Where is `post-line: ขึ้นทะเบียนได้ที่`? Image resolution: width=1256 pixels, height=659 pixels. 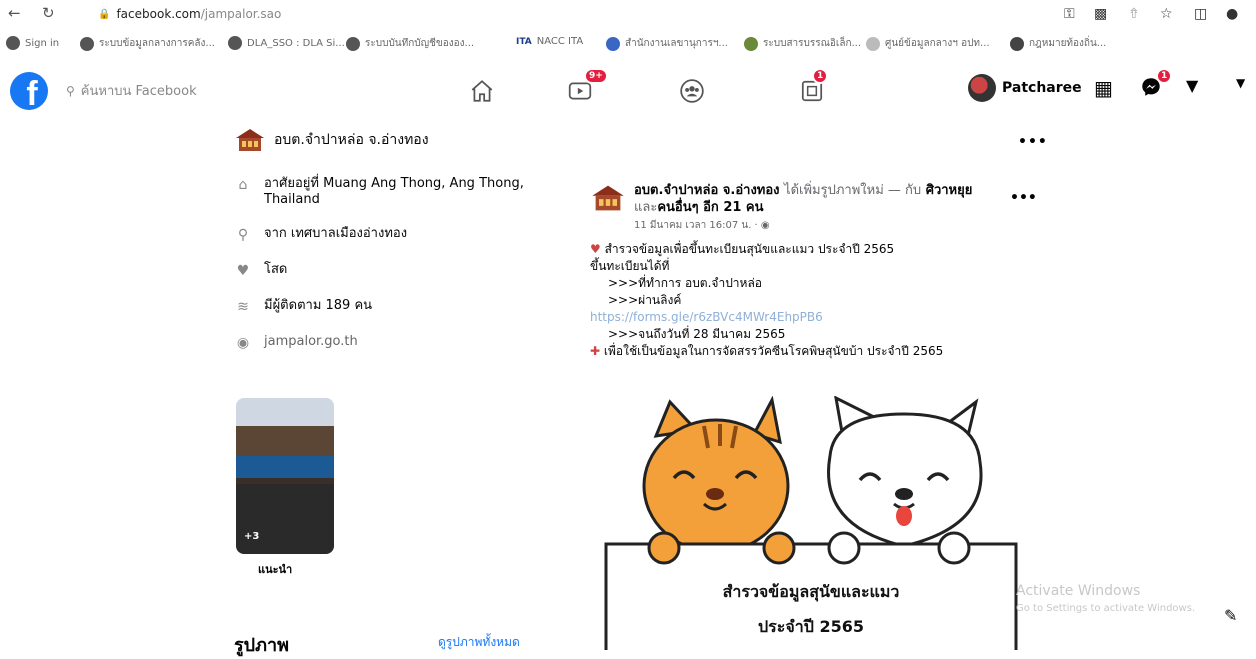
post-line: ขึ้นทะเบียนได้ที่ is located at coordinates (630, 266).